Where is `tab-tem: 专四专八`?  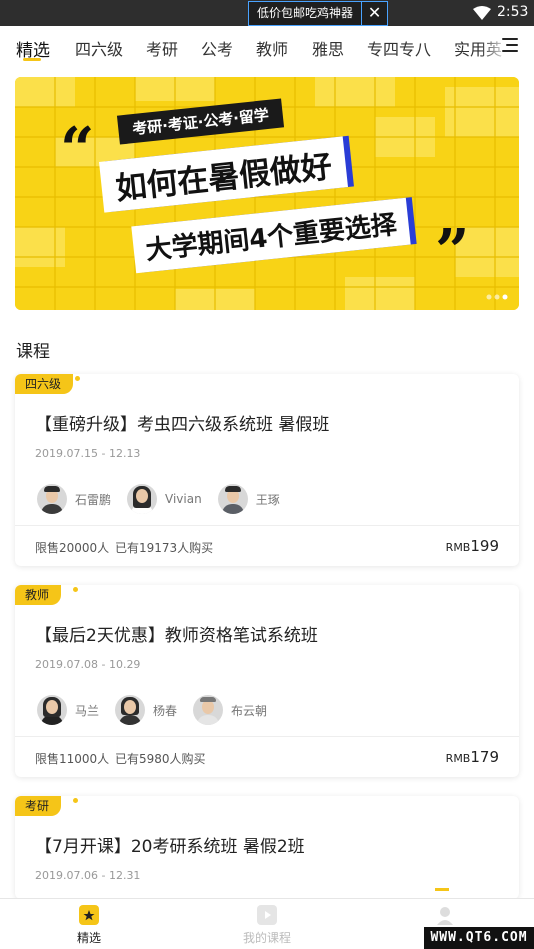 tab-tem: 专四专八 is located at coordinates (399, 48).